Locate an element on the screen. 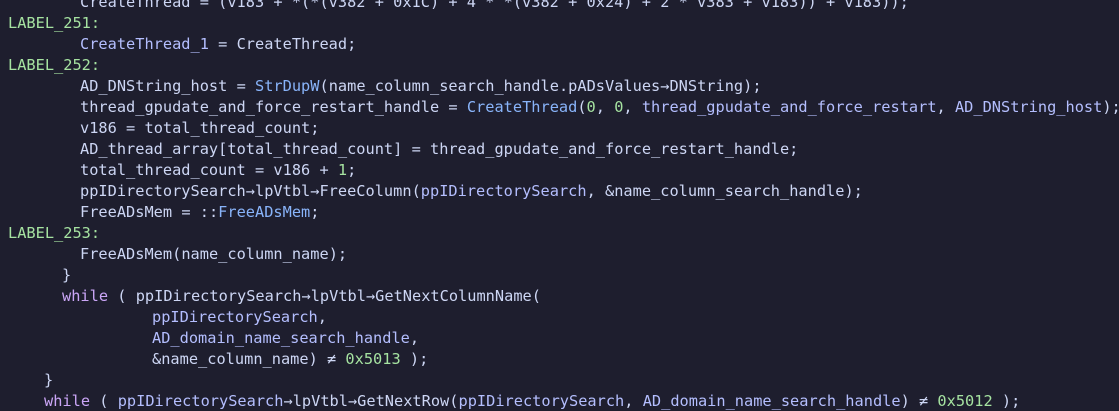 This screenshot has height=411, width=1119. code-token-id: CreateThread is located at coordinates (292, 44).